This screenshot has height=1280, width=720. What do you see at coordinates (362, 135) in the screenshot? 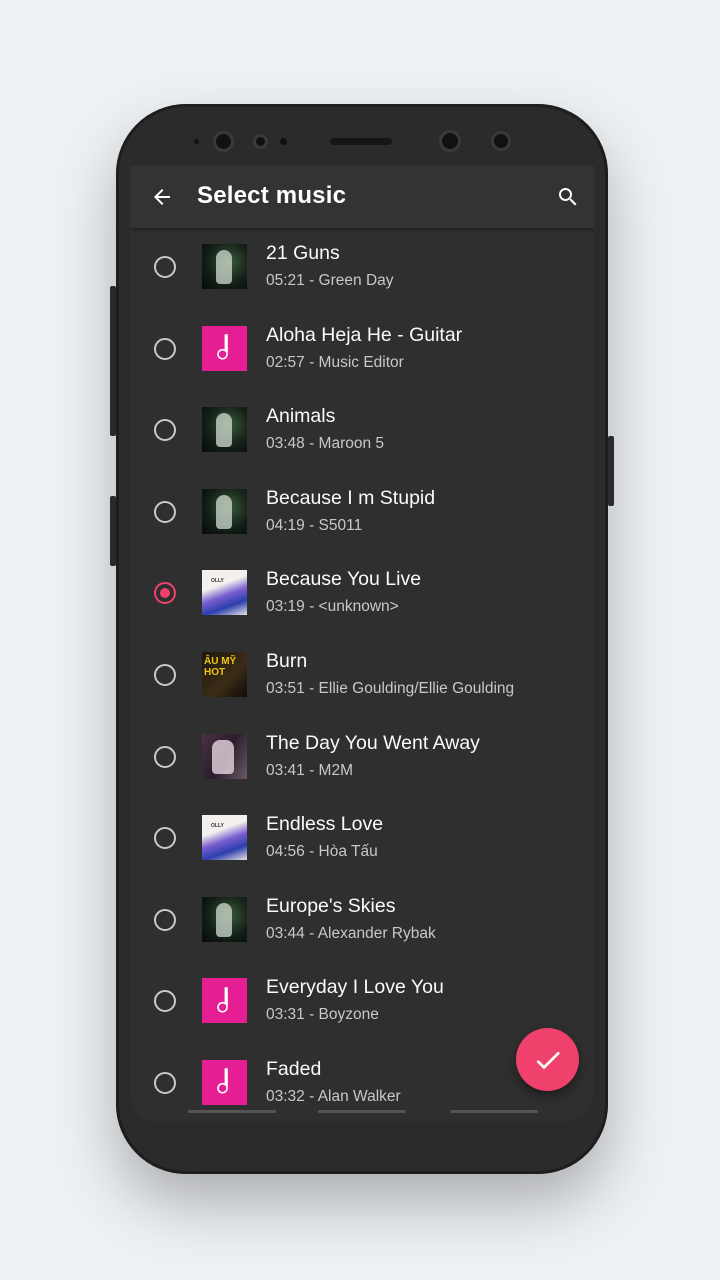
I see `phone-top-bezel` at bounding box center [362, 135].